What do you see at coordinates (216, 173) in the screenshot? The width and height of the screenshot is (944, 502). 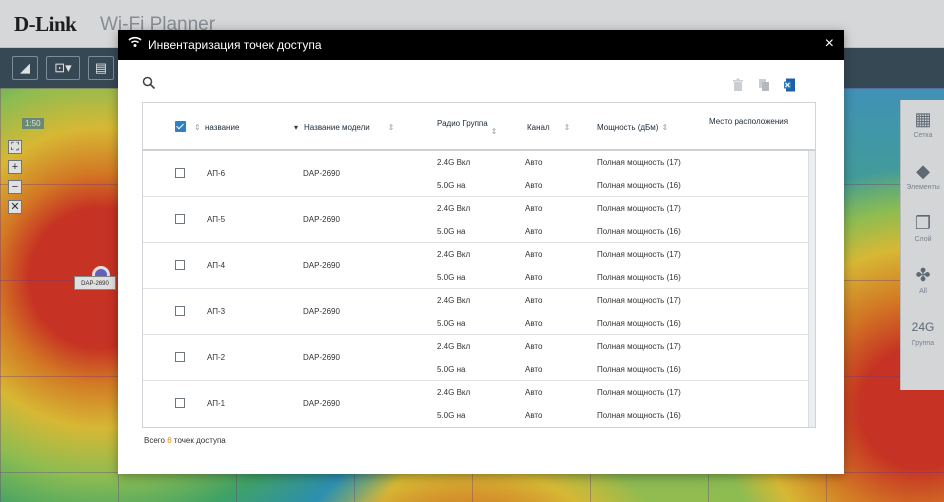 I see `cell-name: АП-6` at bounding box center [216, 173].